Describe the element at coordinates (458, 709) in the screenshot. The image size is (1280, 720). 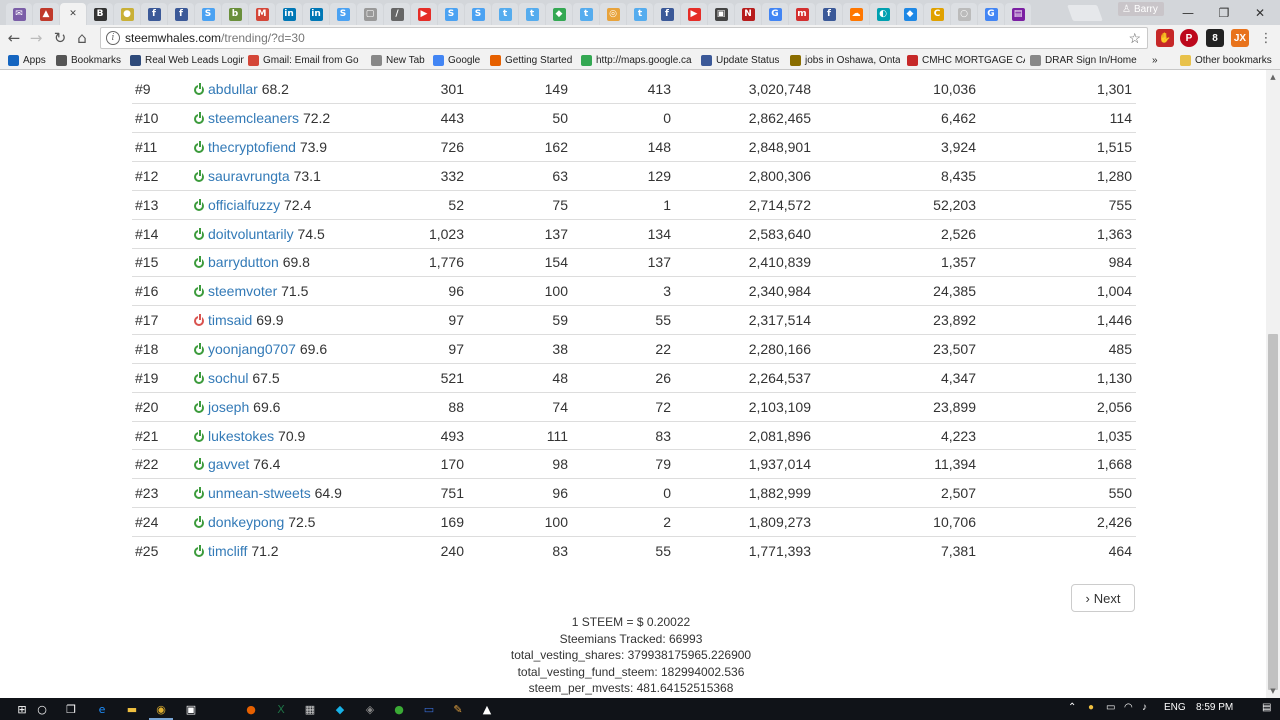
I see `paint-icon: ✎` at that location.